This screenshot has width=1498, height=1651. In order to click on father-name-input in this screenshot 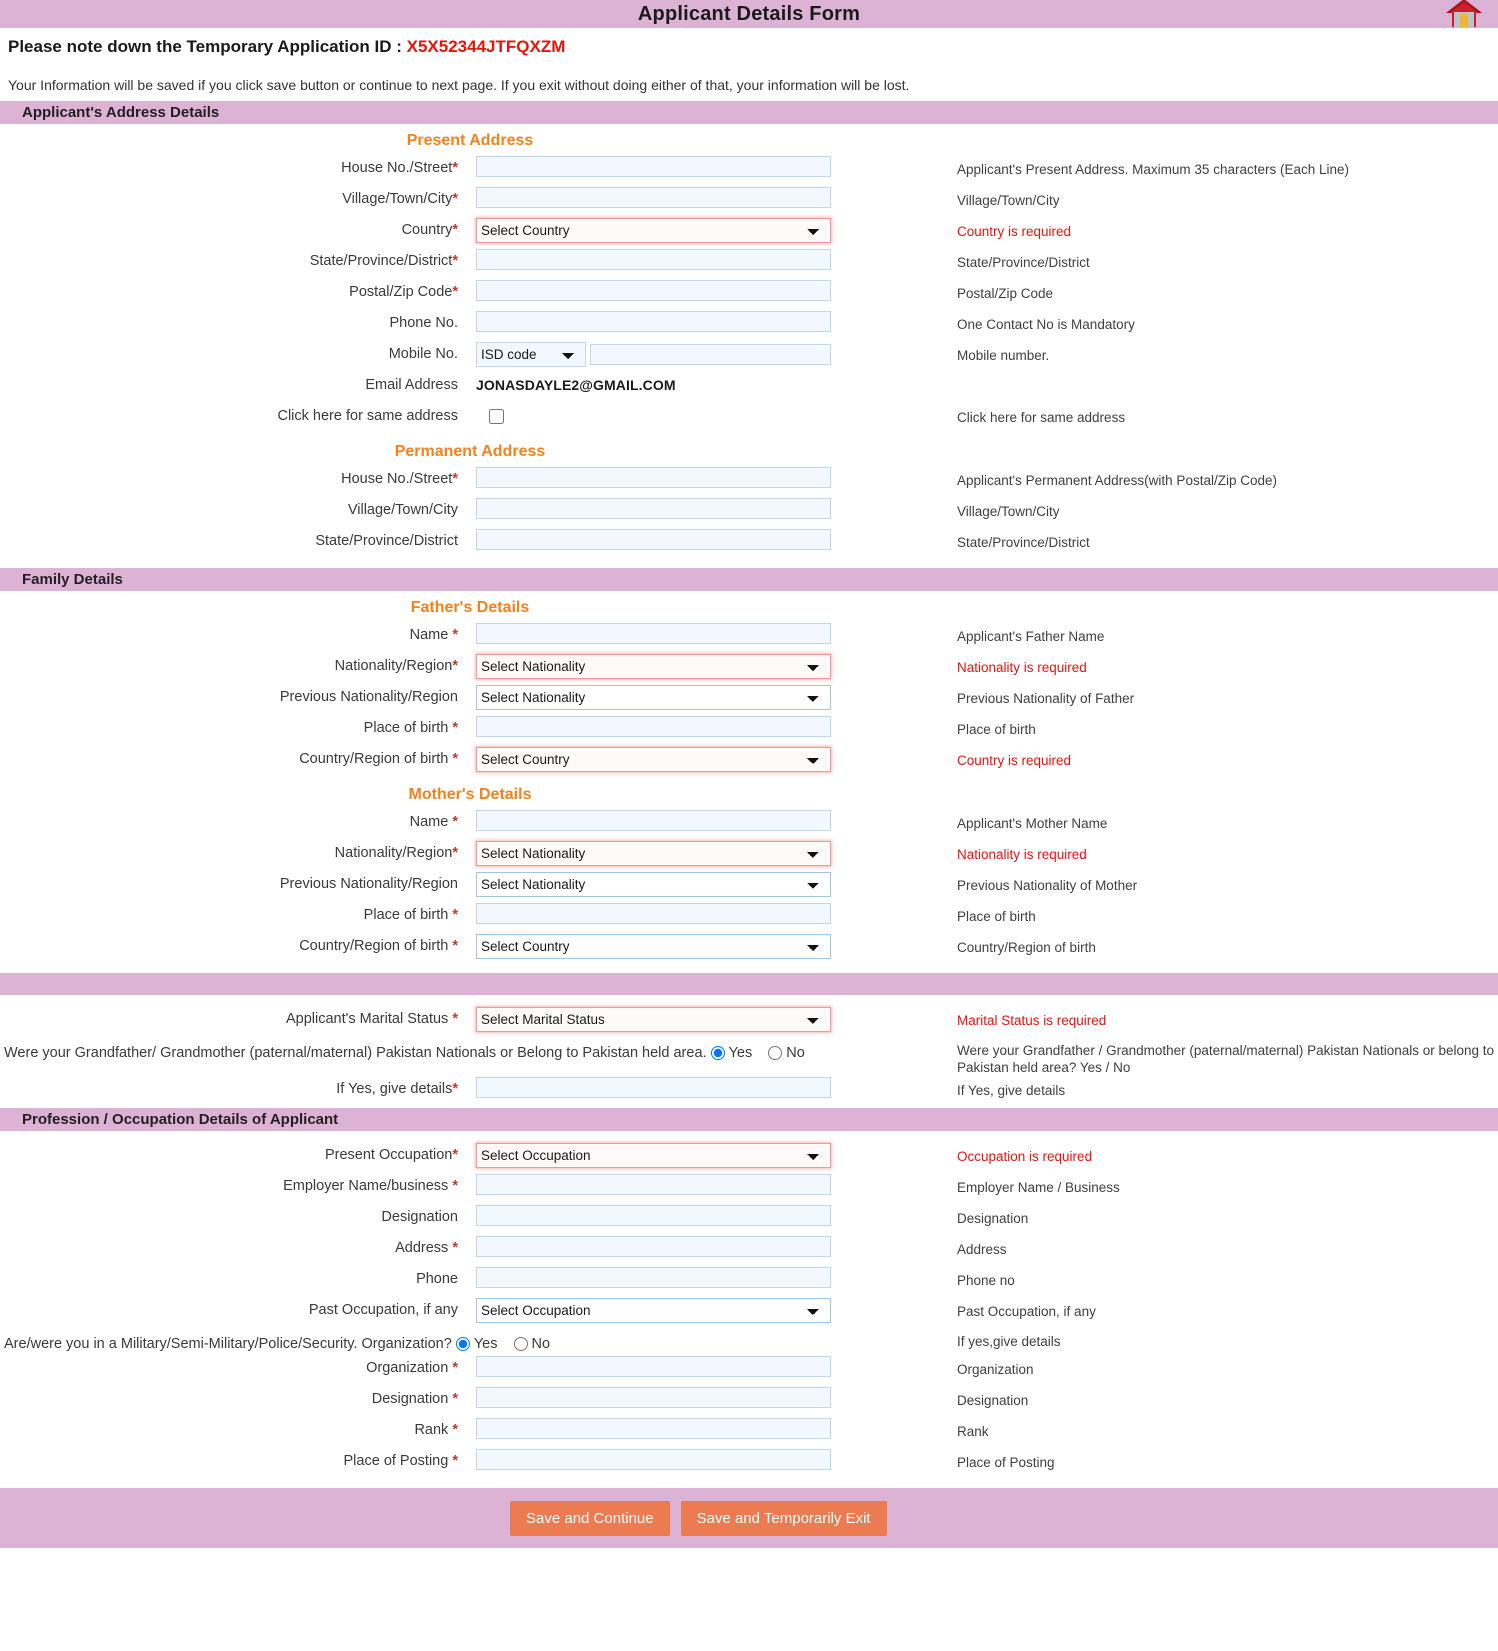, I will do `click(653, 633)`.